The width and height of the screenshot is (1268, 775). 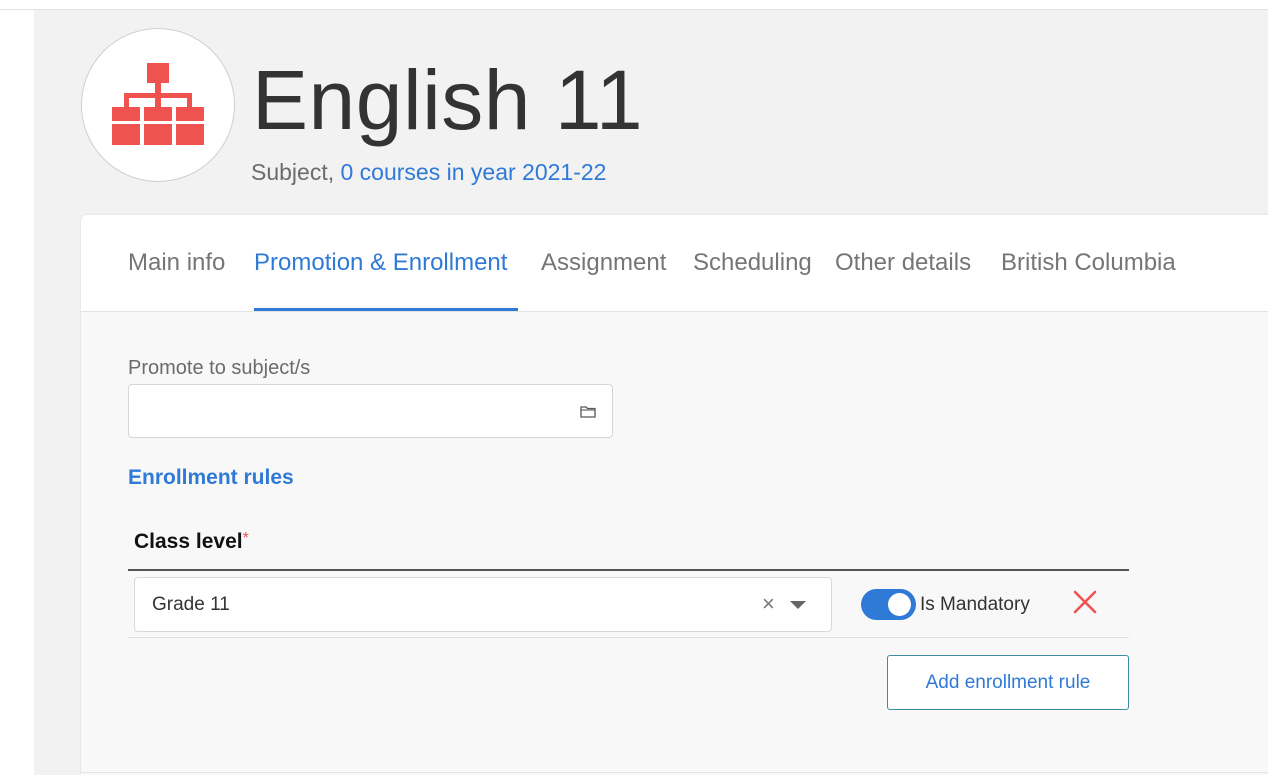 I want to click on clear-icon: ×, so click(x=768, y=604).